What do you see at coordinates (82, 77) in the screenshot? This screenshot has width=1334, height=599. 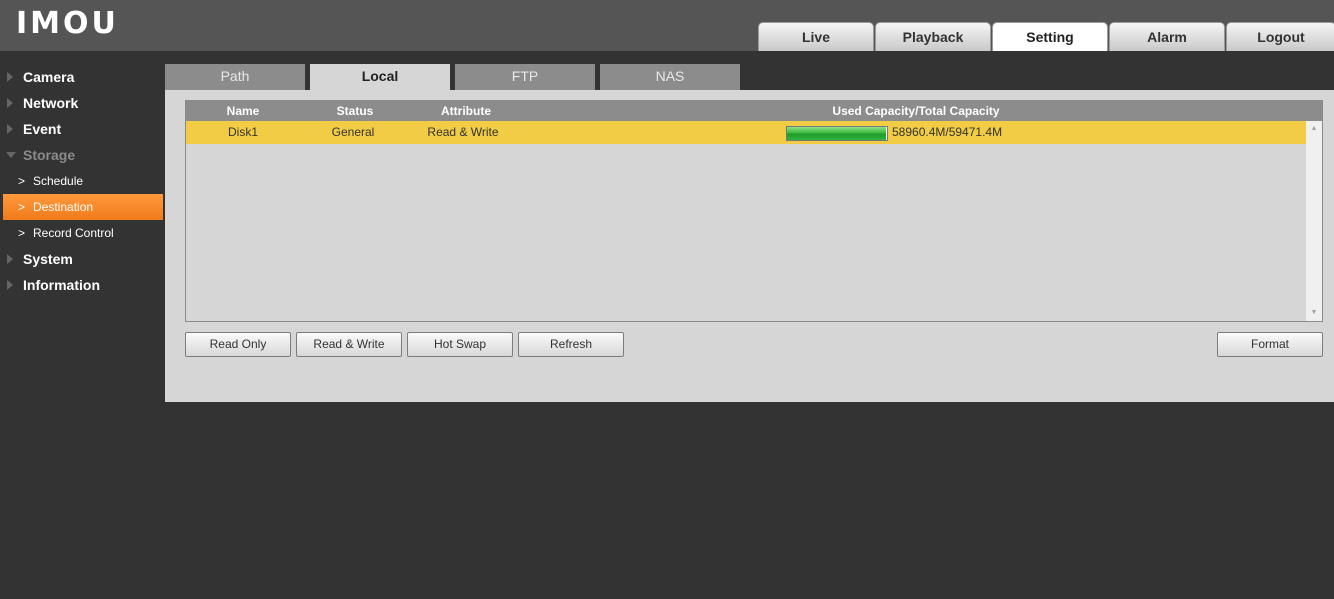 I see `sidebar-item-camera: Camera` at bounding box center [82, 77].